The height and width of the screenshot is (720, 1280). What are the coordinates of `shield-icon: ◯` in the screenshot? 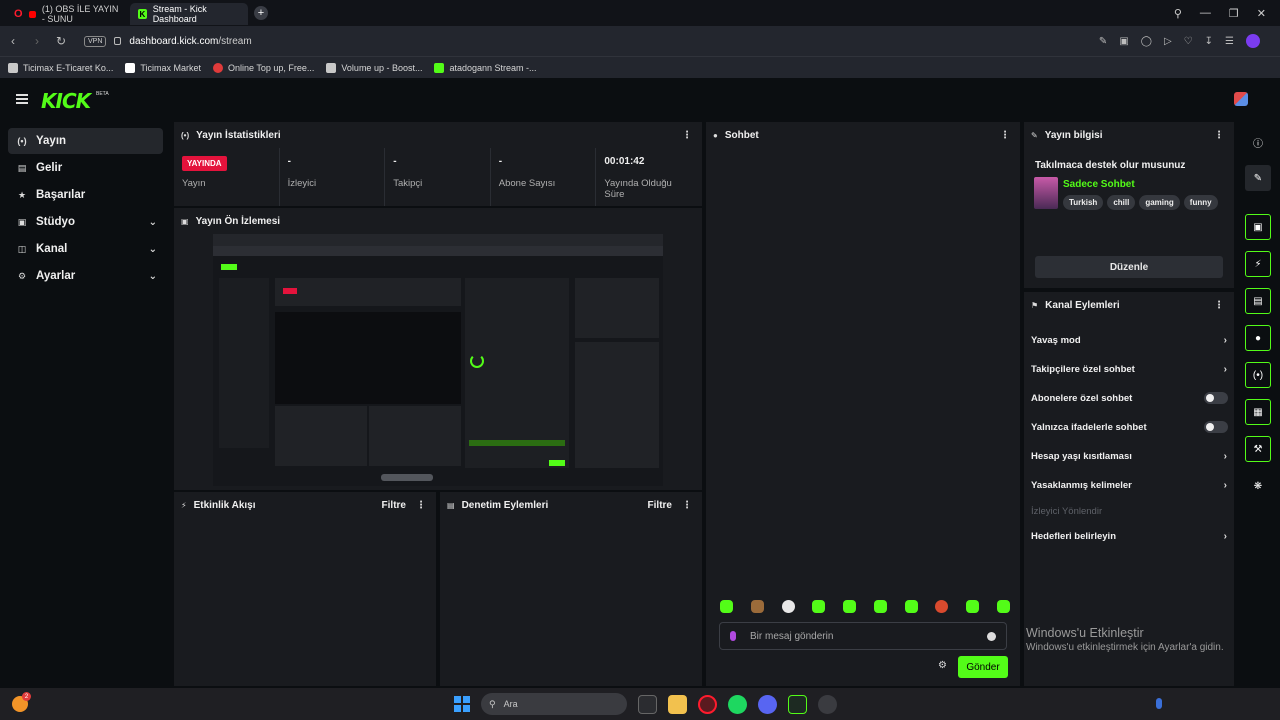 It's located at (1146, 41).